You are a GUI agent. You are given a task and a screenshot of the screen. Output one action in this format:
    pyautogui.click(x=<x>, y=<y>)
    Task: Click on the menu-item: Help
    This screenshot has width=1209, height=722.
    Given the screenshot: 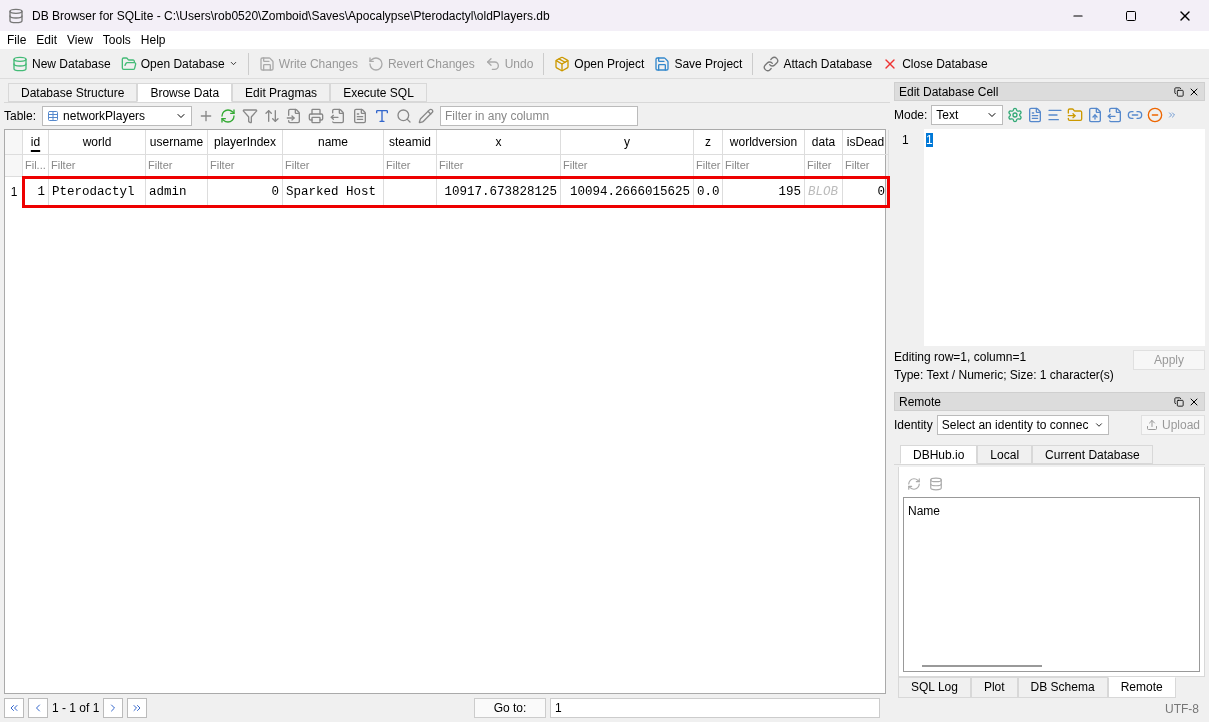 What is the action you would take?
    pyautogui.click(x=153, y=40)
    